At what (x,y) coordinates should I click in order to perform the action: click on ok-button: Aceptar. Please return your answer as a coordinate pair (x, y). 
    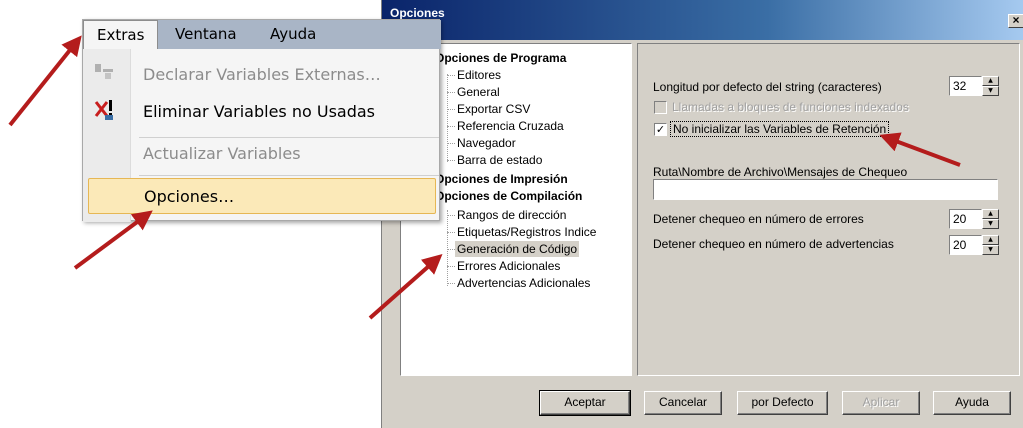
    Looking at the image, I should click on (585, 403).